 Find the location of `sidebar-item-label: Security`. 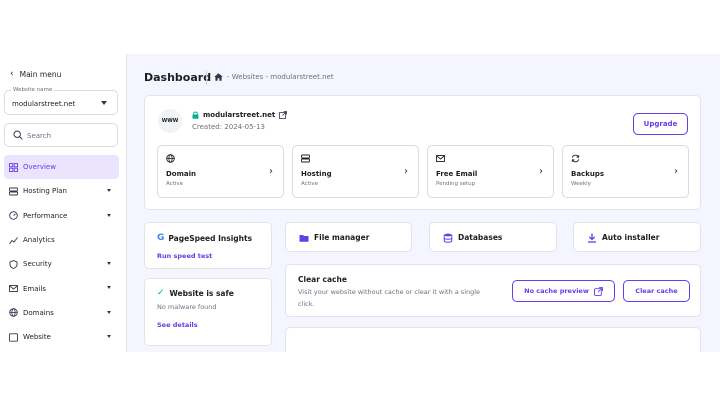

sidebar-item-label: Security is located at coordinates (37, 264).